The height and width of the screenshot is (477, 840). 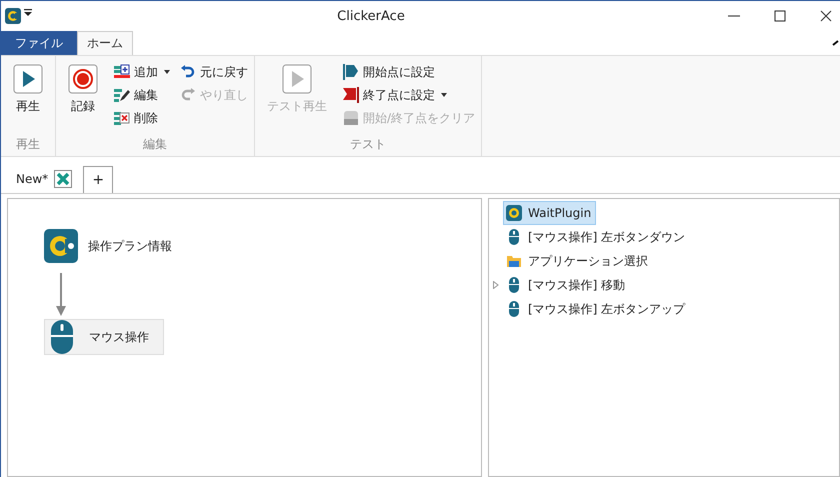 I want to click on ribbon-small-button: 編集, so click(x=142, y=95).